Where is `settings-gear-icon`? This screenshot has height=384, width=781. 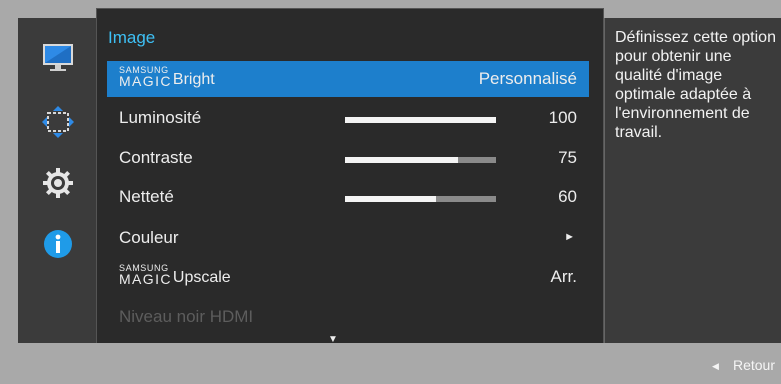 settings-gear-icon is located at coordinates (58, 183).